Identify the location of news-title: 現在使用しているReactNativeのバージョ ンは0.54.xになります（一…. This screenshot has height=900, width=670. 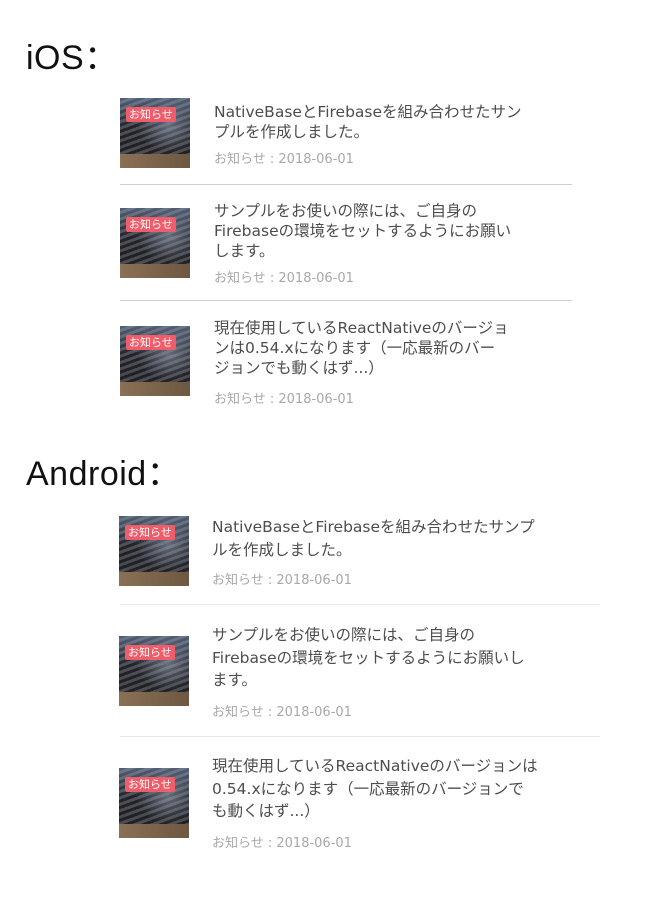
(361, 348).